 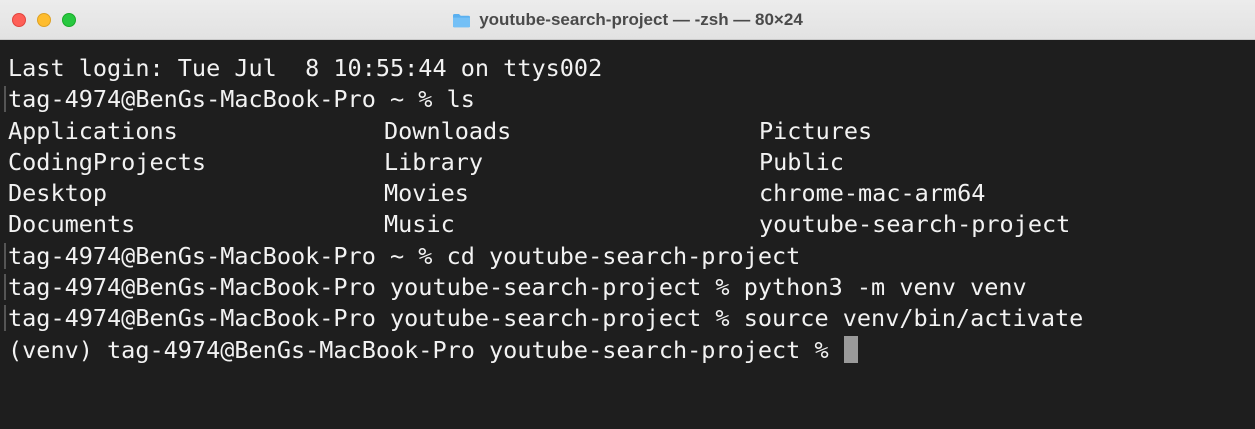 I want to click on ls-entry: chrome-mac-arm64, so click(x=872, y=193).